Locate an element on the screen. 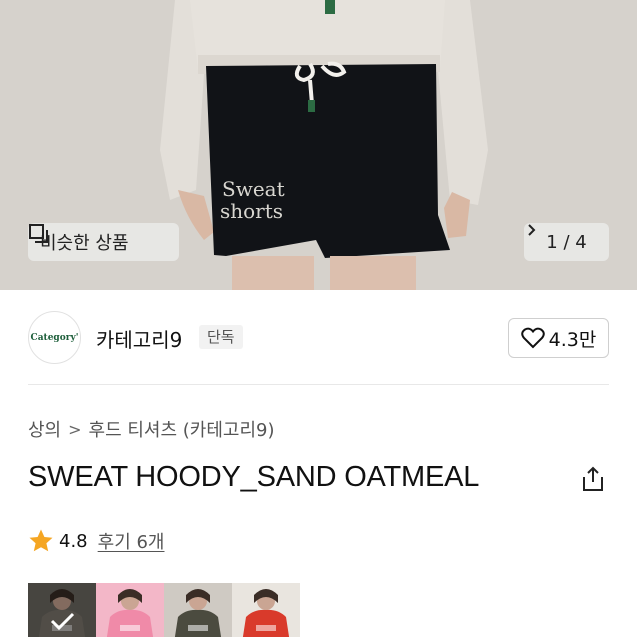  svg-text: Sweat is located at coordinates (253, 189).